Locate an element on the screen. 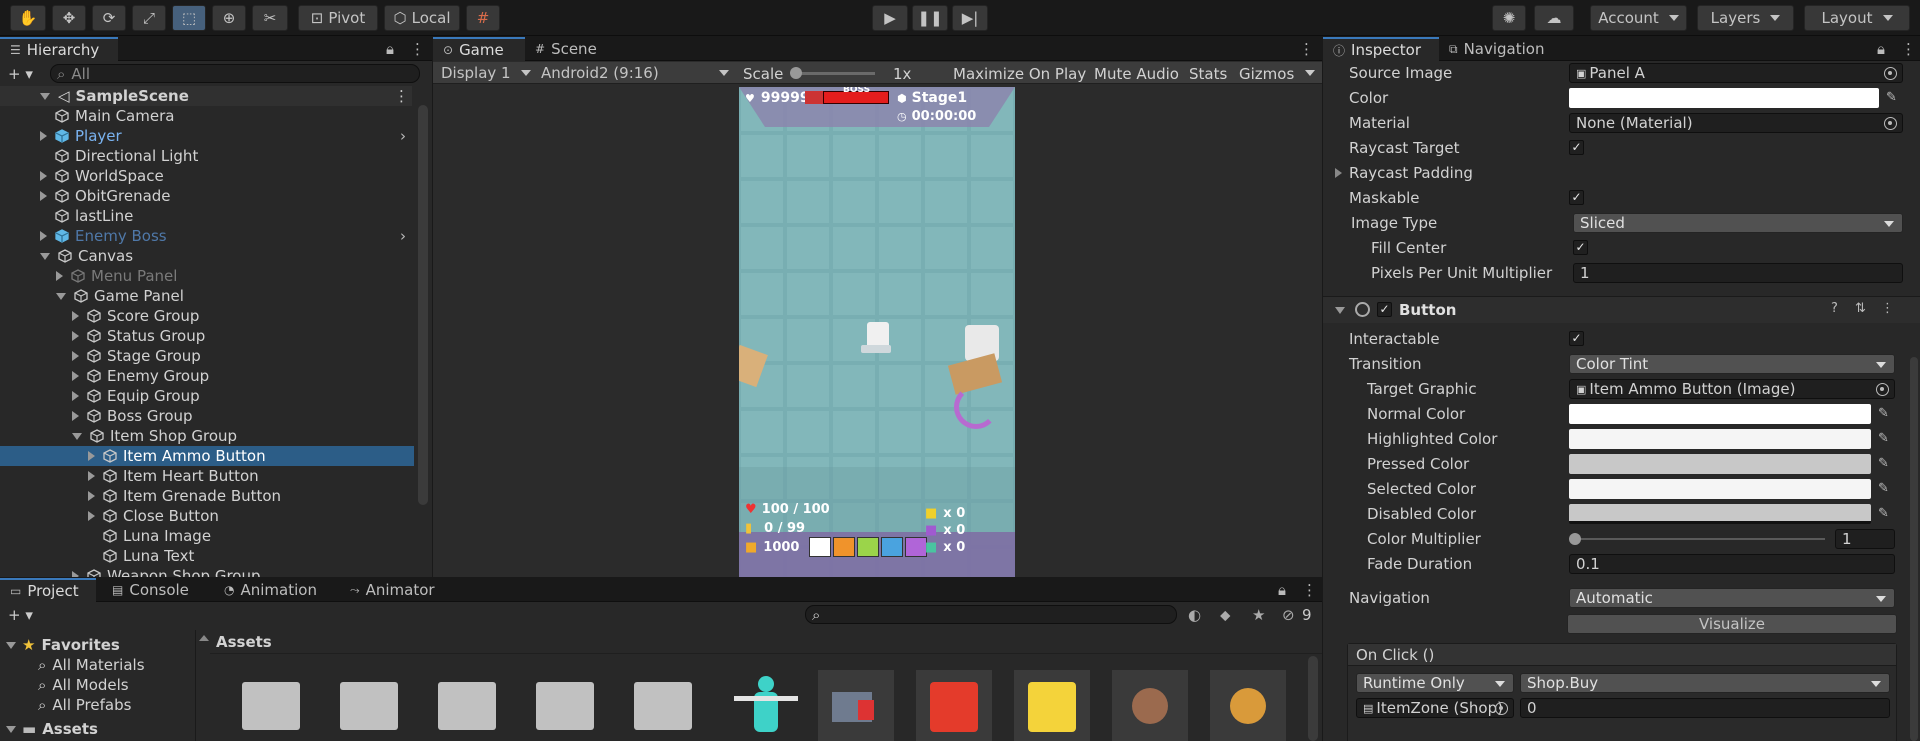  image-type-dropdown: Sliced is located at coordinates (1738, 223).